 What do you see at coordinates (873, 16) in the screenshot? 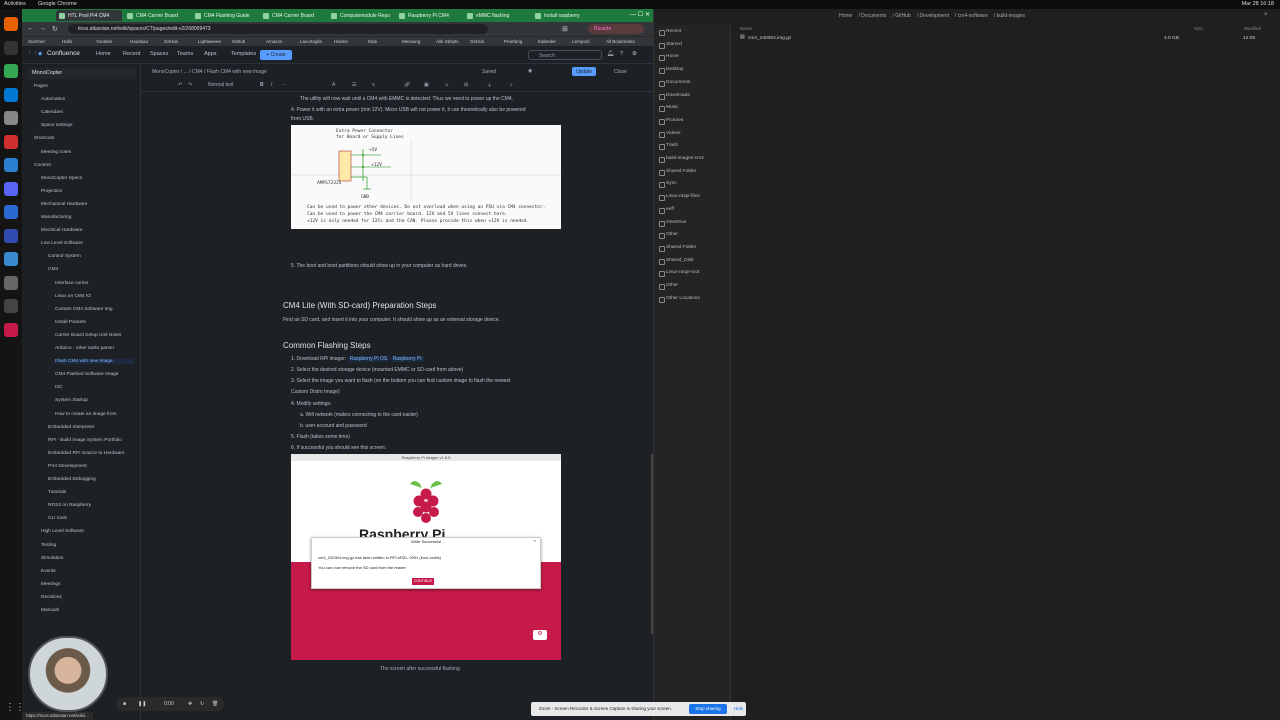
I see `path-segment: Documents` at bounding box center [873, 16].